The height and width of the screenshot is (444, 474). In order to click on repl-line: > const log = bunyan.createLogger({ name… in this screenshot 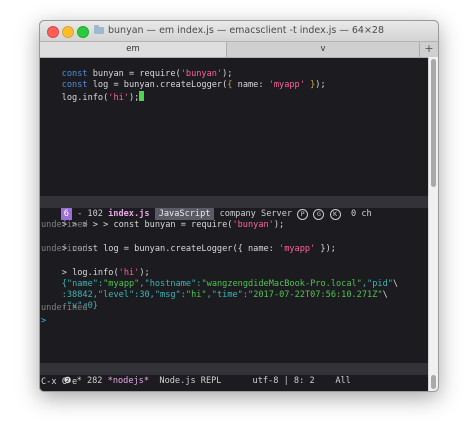, I will do `click(188, 243)`.